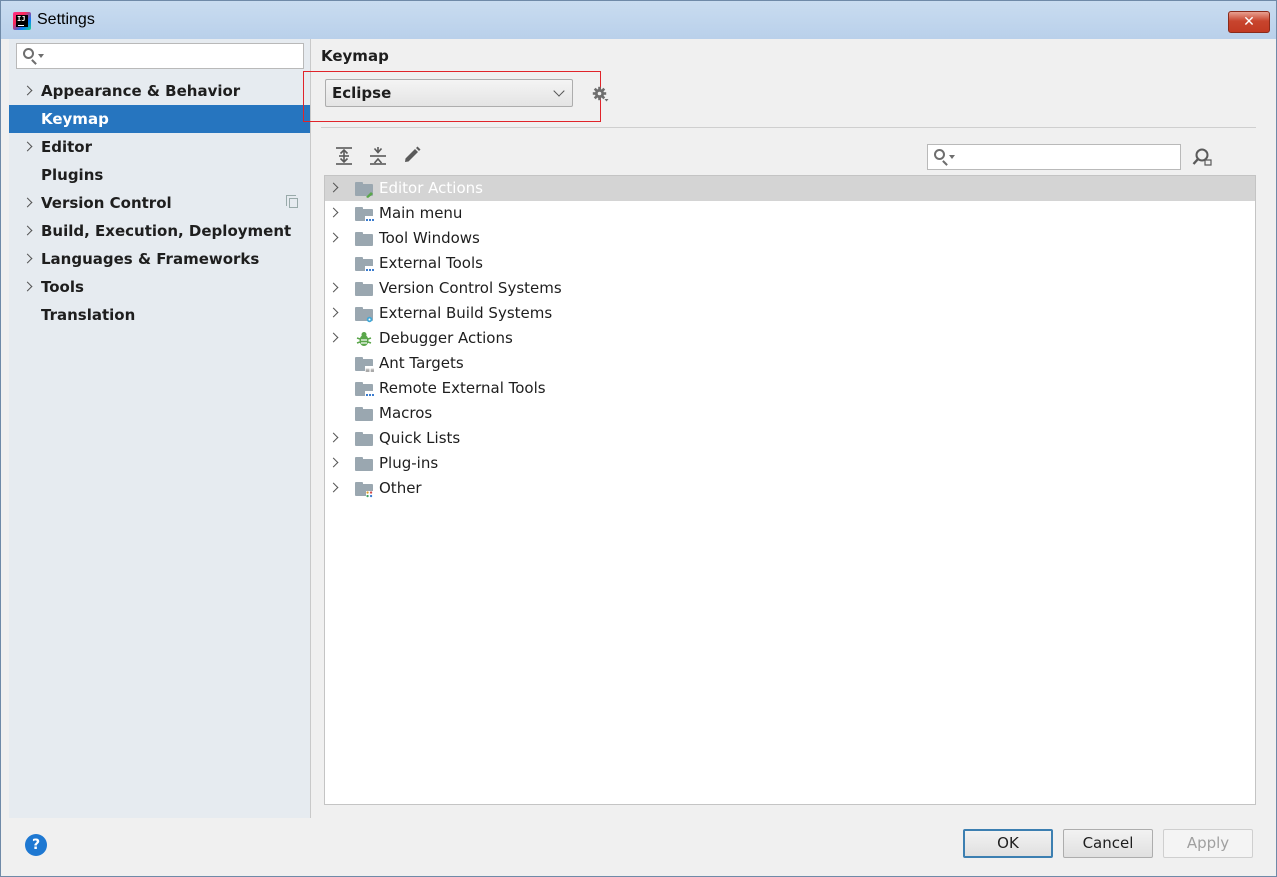 The image size is (1277, 877). Describe the element at coordinates (400, 488) in the screenshot. I see `tree-row-label: Other` at that location.